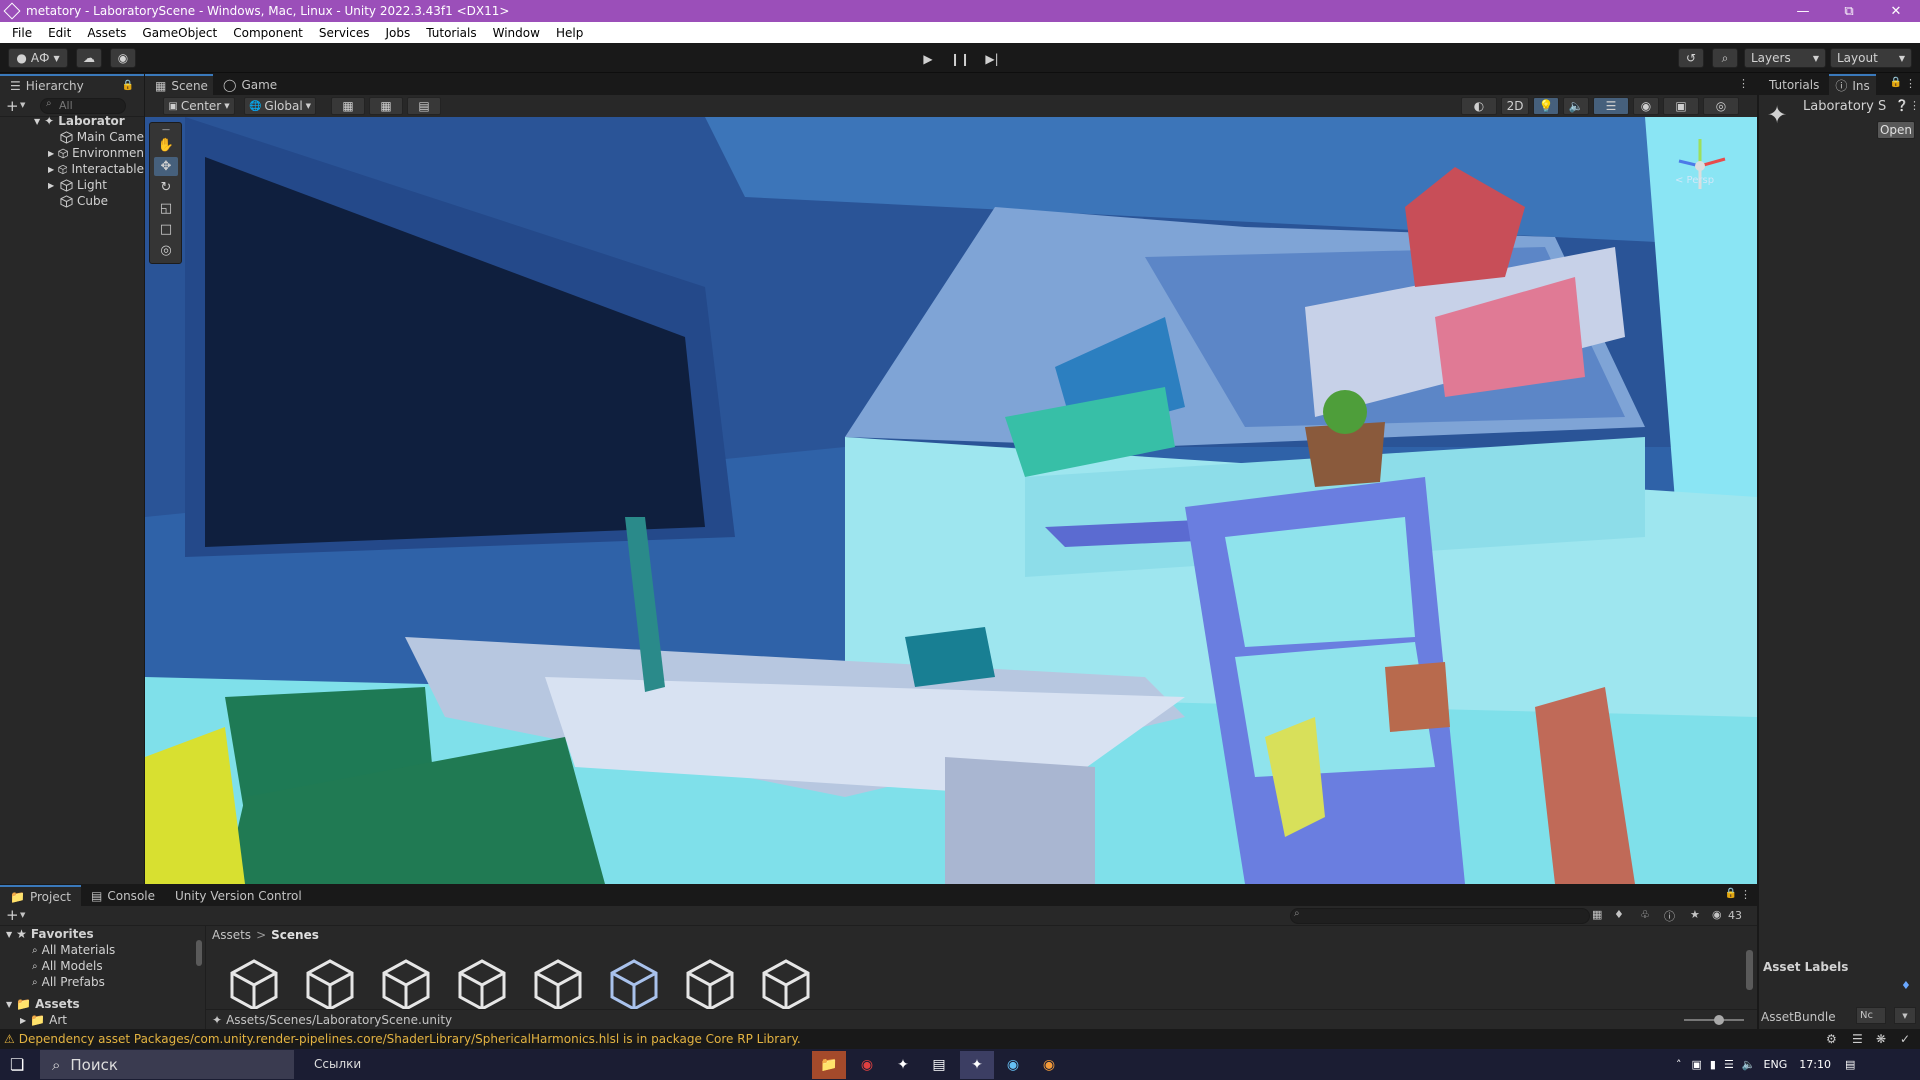  Describe the element at coordinates (83, 106) in the screenshot. I see `hierarchy-search-input: All` at that location.